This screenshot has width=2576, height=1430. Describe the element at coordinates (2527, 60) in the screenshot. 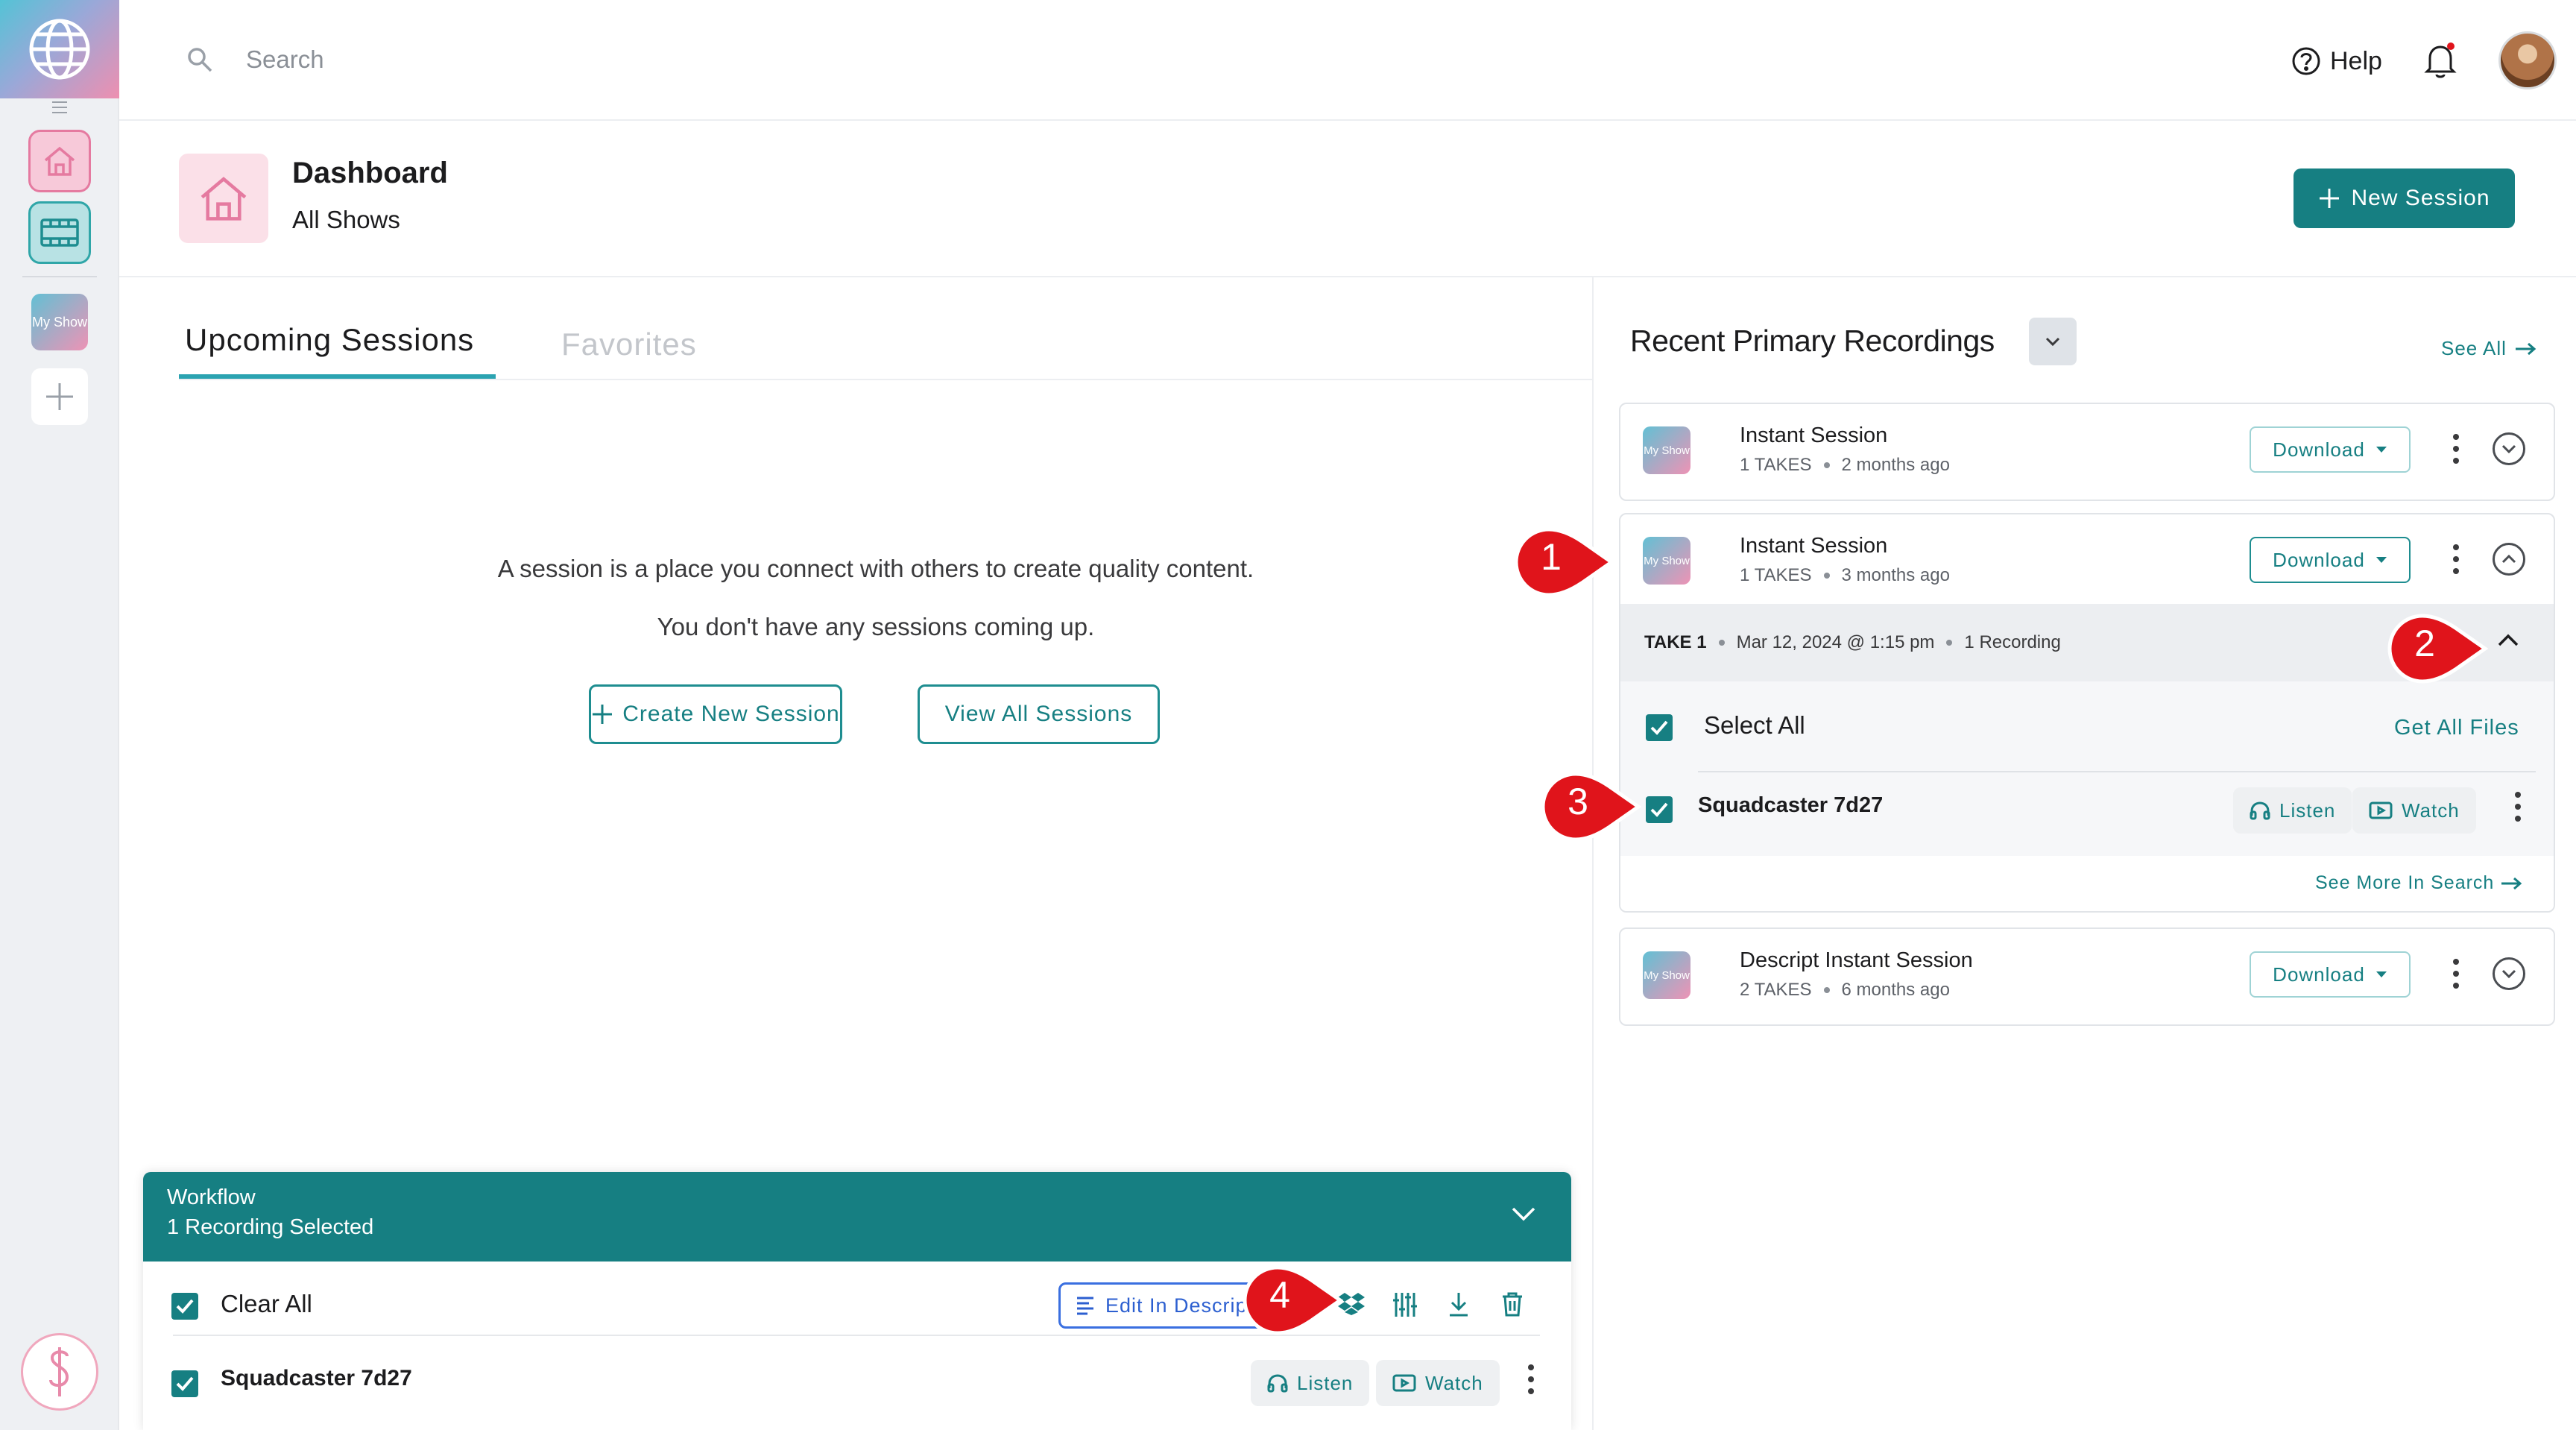

I see `user-avatar` at that location.